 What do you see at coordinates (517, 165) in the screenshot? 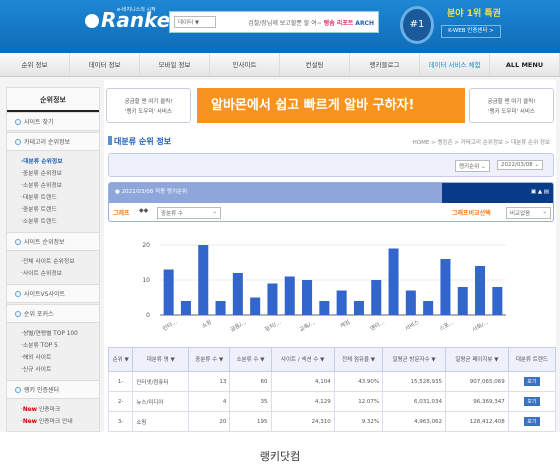
I see `date-select-value: 2022/03/08` at bounding box center [517, 165].